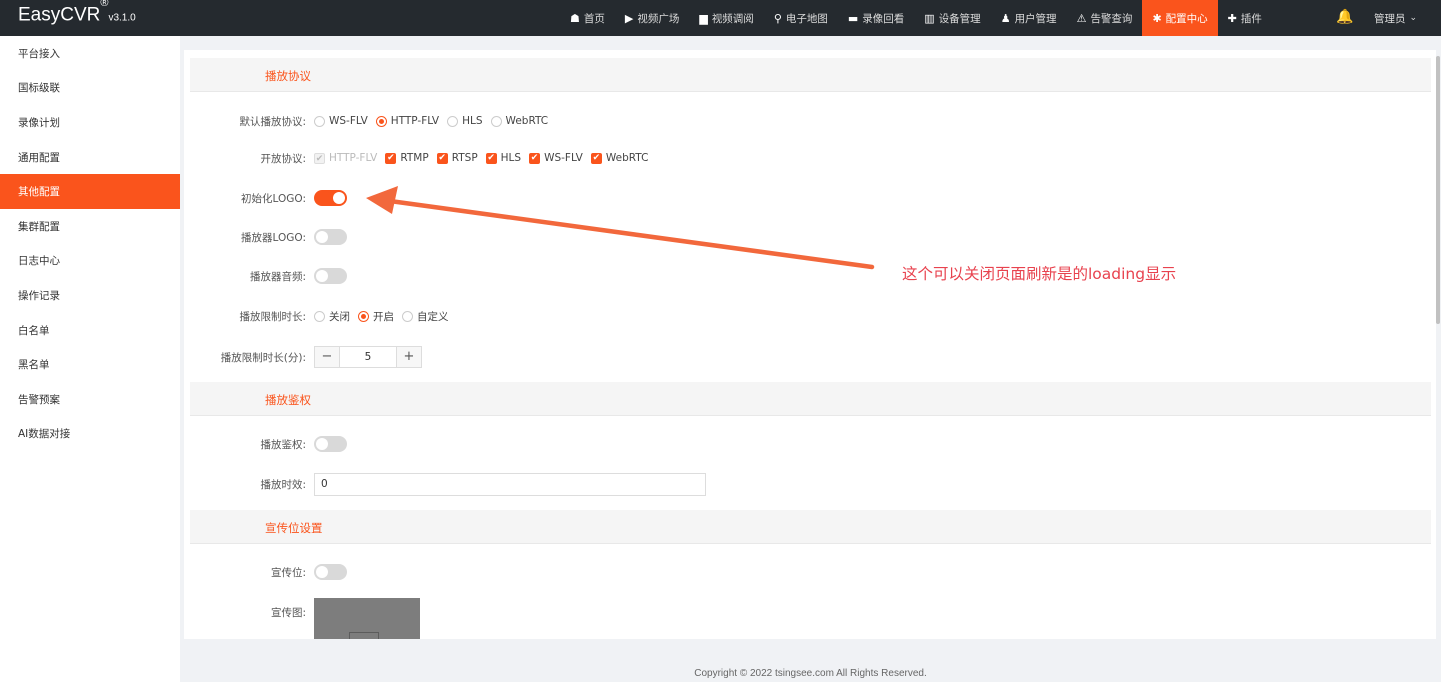  Describe the element at coordinates (587, 18) in the screenshot. I see `nav-item-0: ☗ 首页` at that location.